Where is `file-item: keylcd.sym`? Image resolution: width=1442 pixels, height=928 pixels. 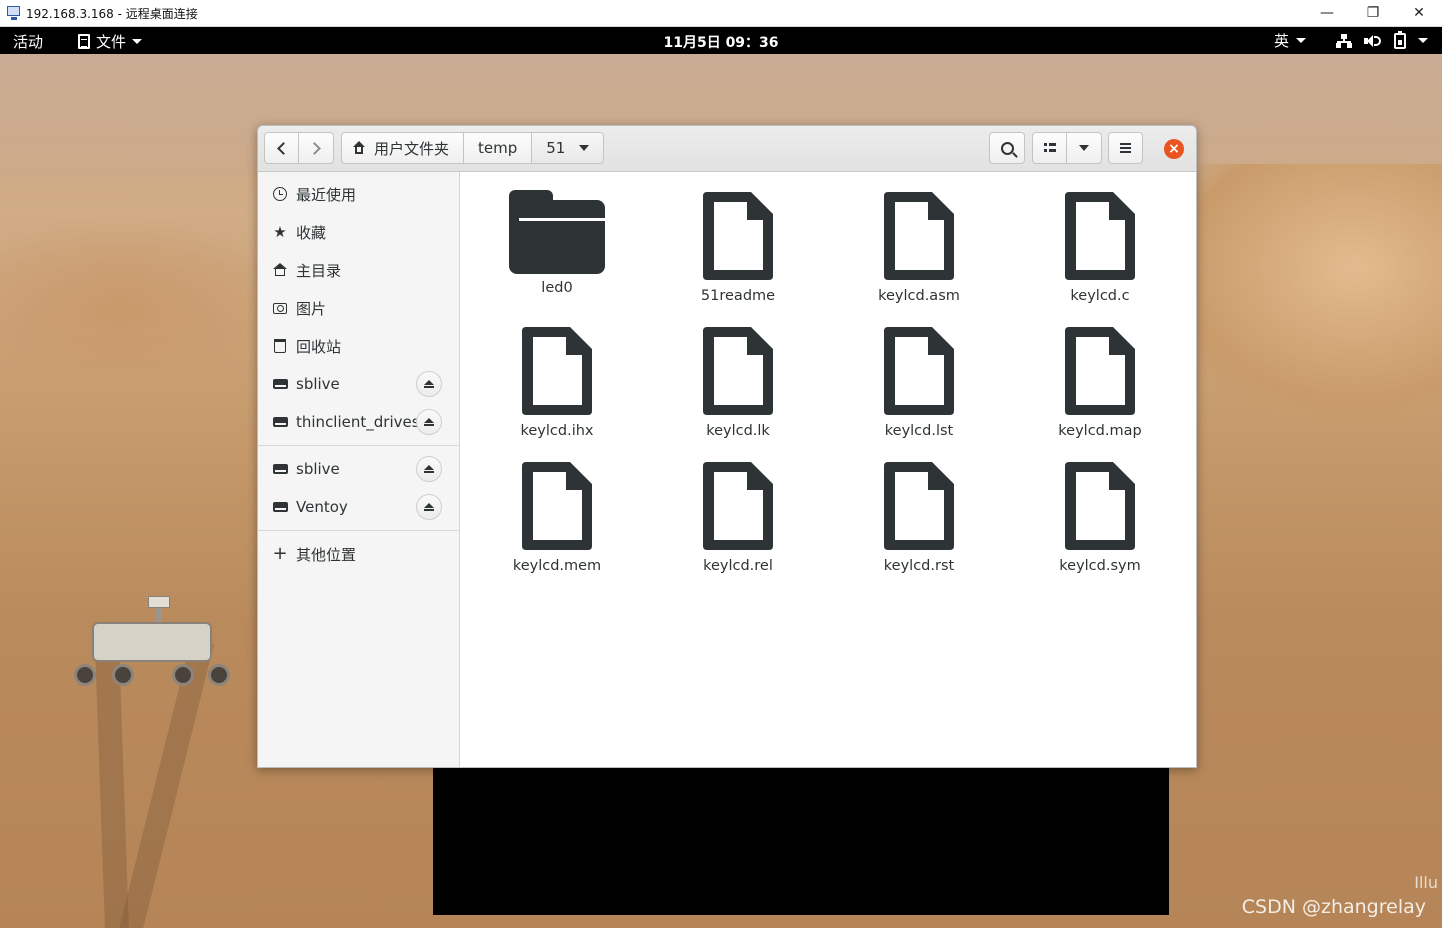 file-item: keylcd.sym is located at coordinates (1100, 508).